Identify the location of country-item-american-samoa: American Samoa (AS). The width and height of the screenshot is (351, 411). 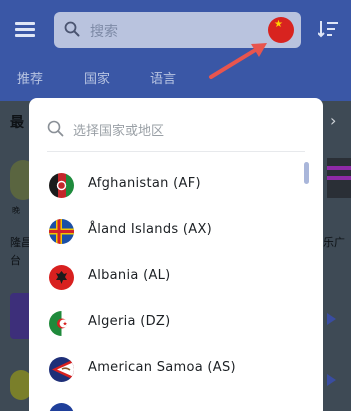
(174, 369).